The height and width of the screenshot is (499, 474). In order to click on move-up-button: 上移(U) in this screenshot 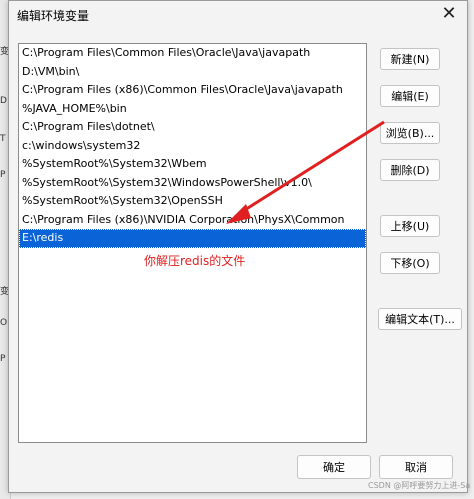, I will do `click(410, 226)`.